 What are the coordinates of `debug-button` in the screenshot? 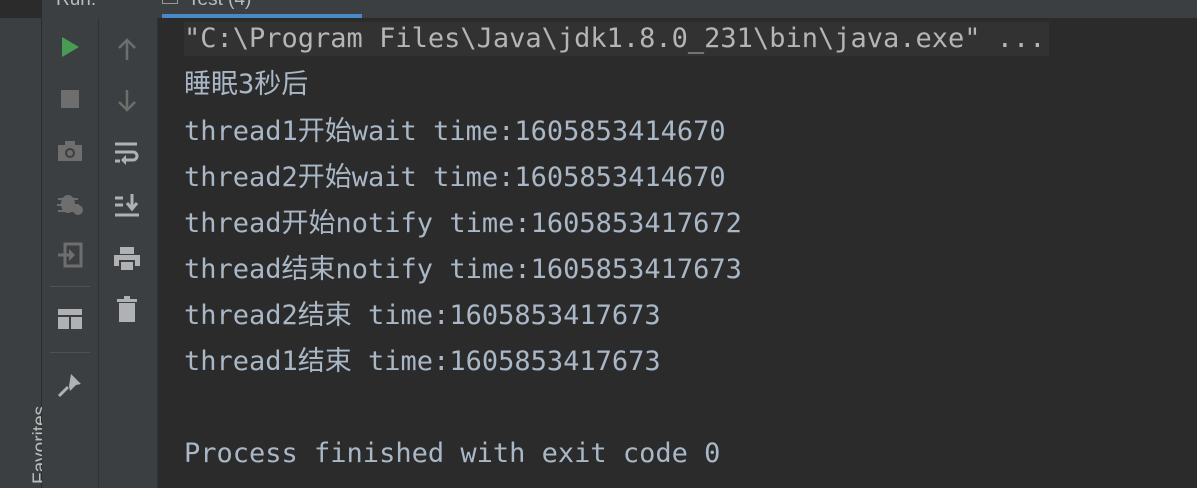 It's located at (70, 203).